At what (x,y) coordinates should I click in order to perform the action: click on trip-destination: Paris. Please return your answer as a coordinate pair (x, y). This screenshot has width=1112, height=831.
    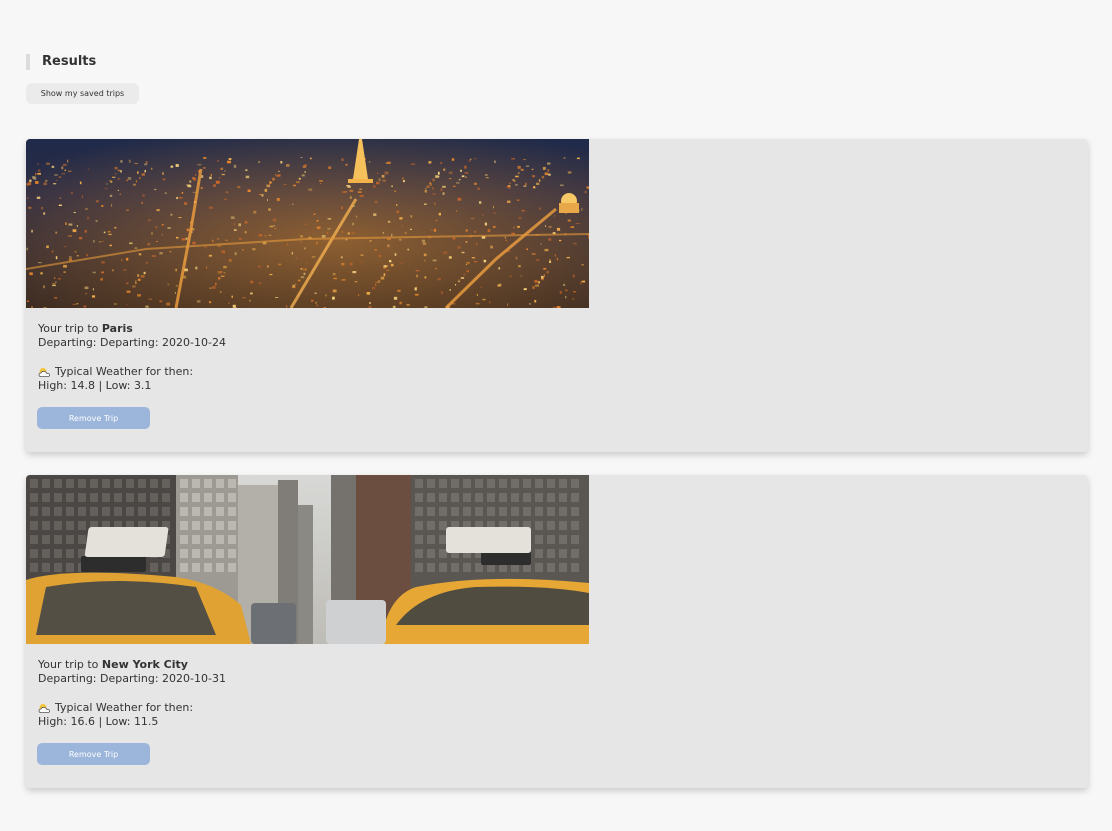
    Looking at the image, I should click on (117, 328).